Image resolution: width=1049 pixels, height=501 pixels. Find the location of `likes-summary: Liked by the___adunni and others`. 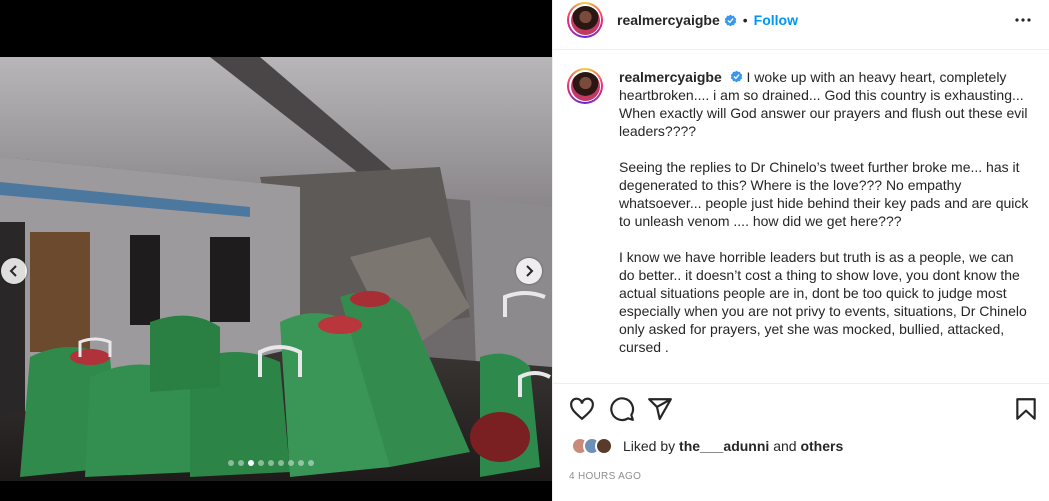

likes-summary: Liked by the___adunni and others is located at coordinates (707, 446).